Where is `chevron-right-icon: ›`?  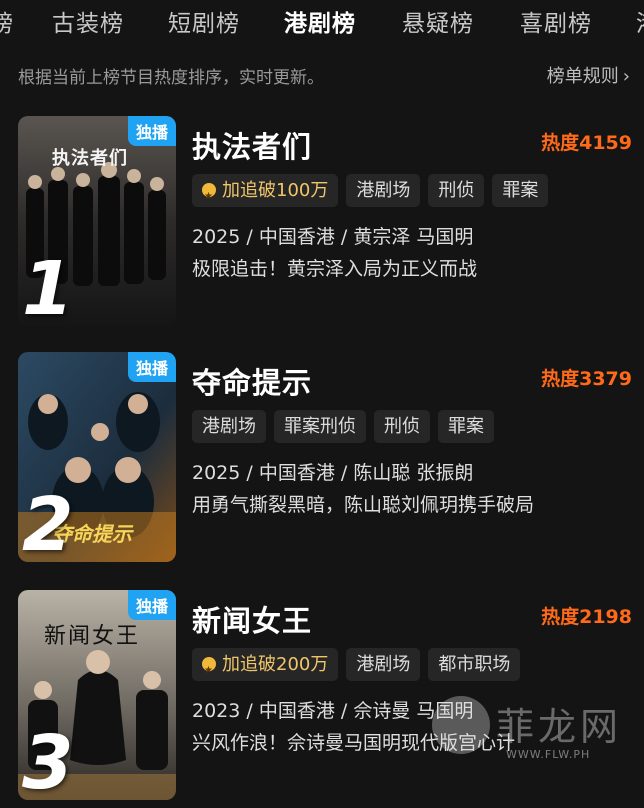 chevron-right-icon: › is located at coordinates (626, 76).